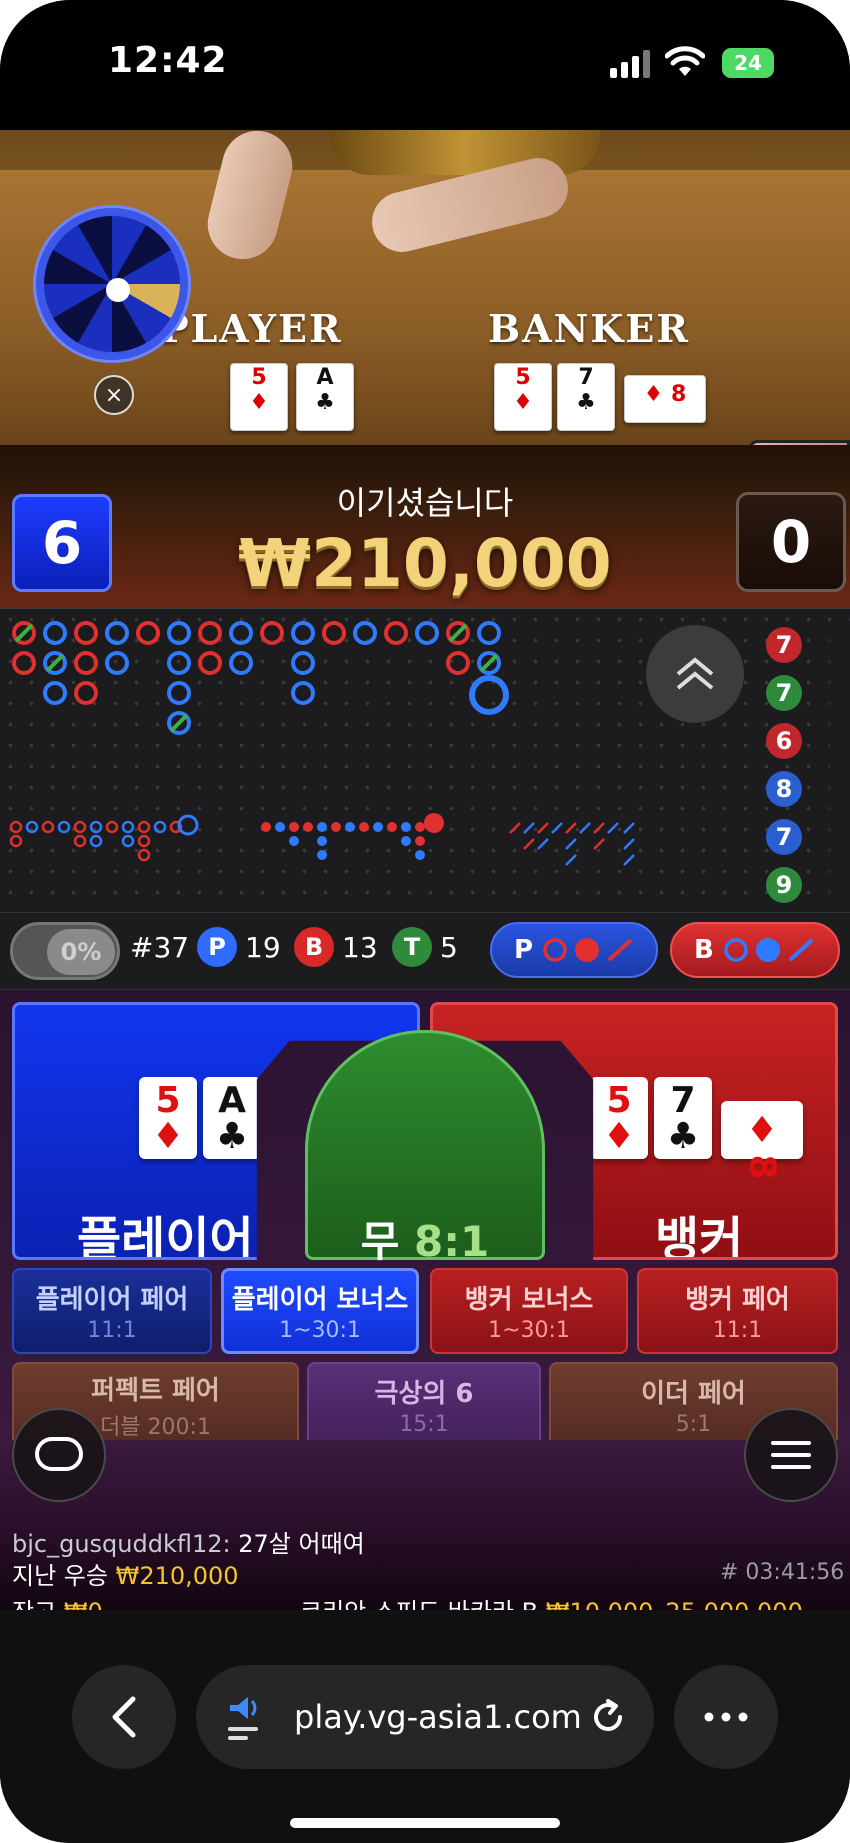  I want to click on chevron-left-icon, so click(124, 1717).